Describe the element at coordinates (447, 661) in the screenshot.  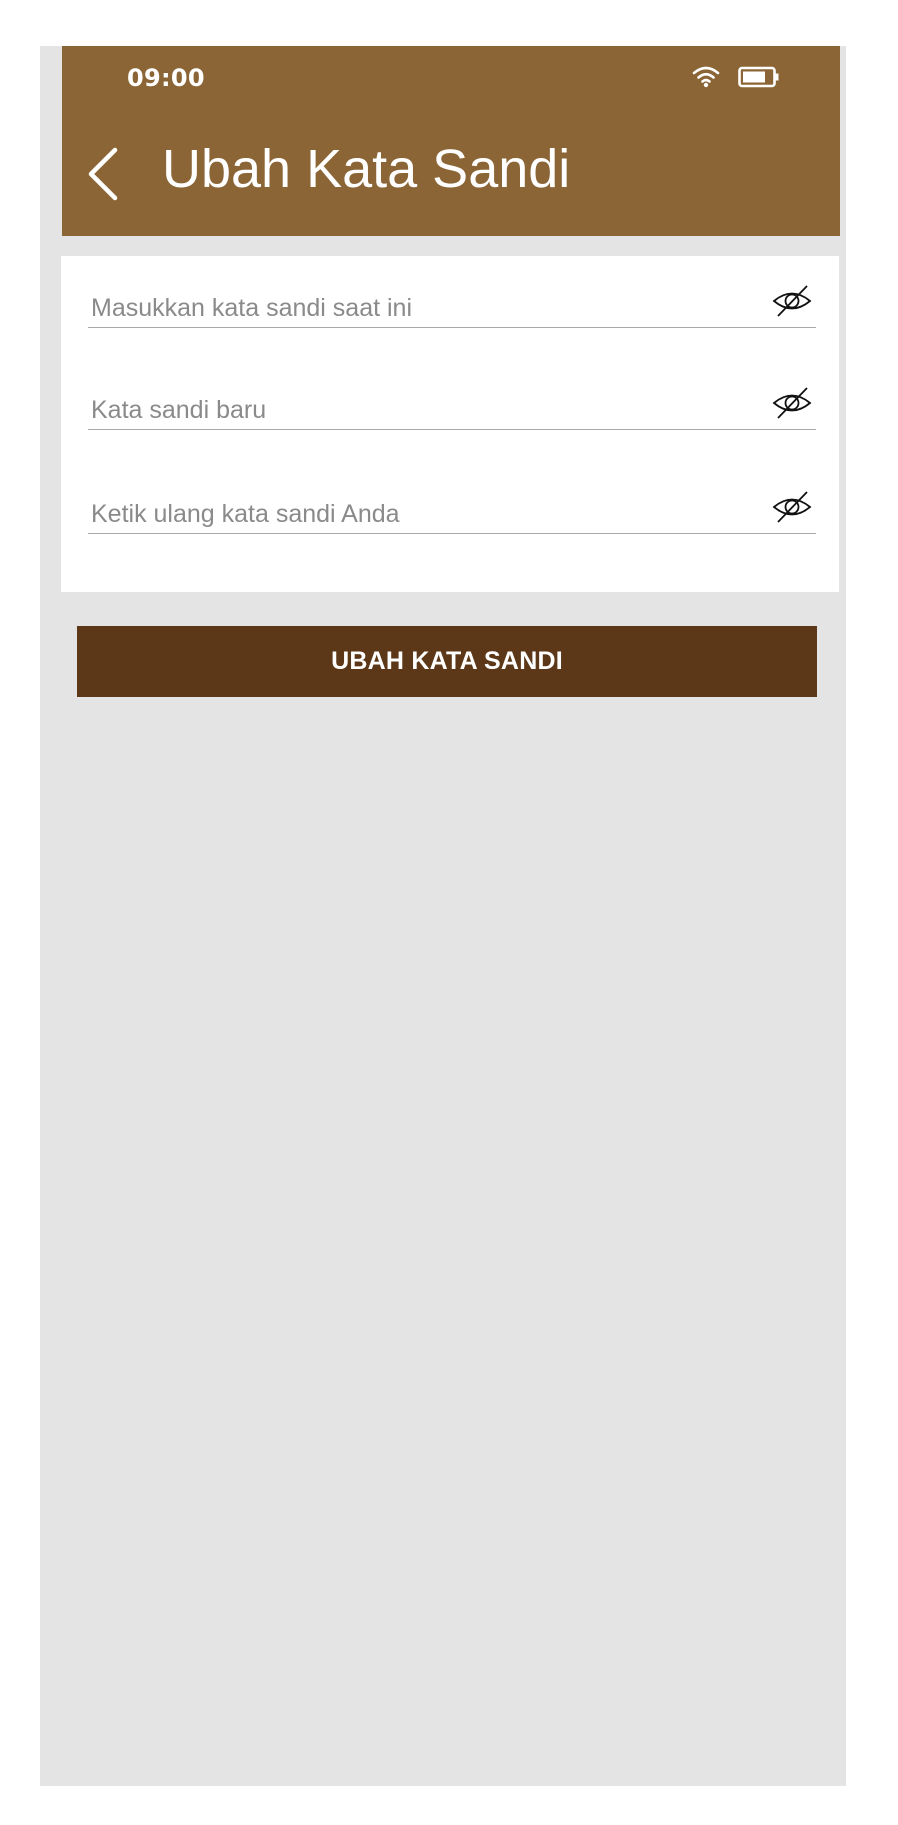
I see `change-password-button: UBAH KATA SANDI` at that location.